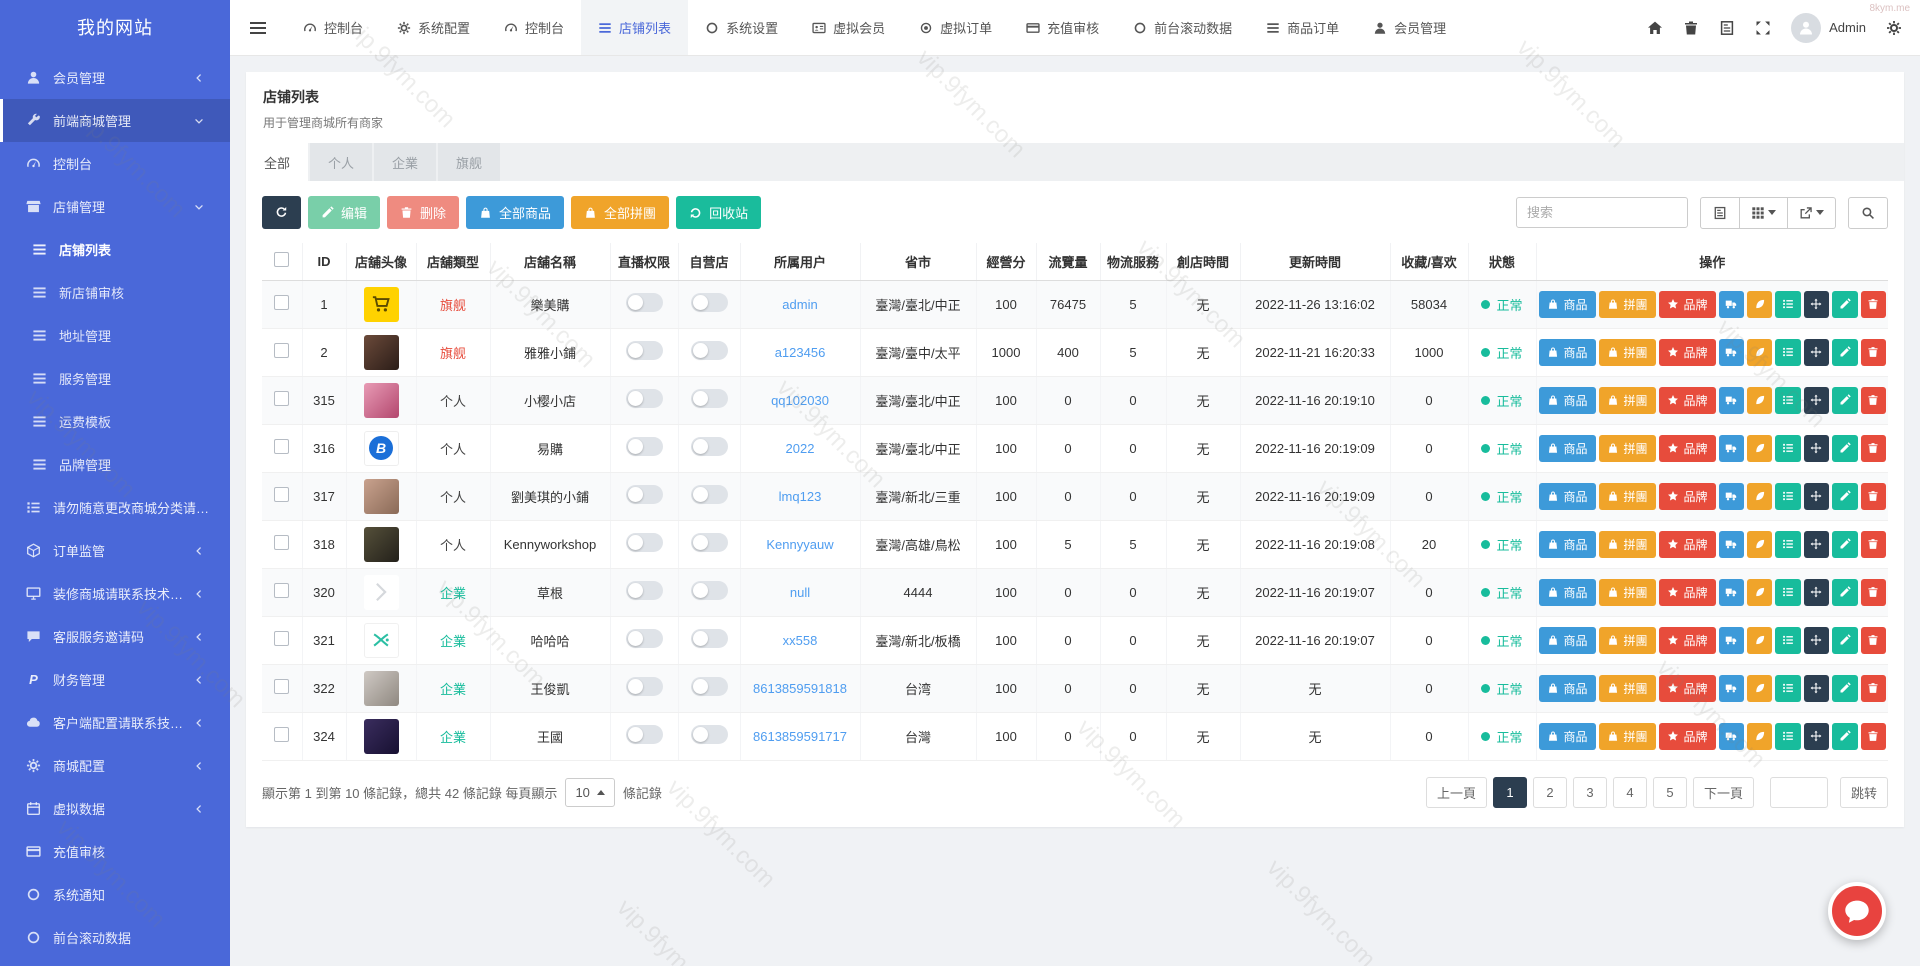 The width and height of the screenshot is (1920, 966). I want to click on columns-button, so click(1764, 212).